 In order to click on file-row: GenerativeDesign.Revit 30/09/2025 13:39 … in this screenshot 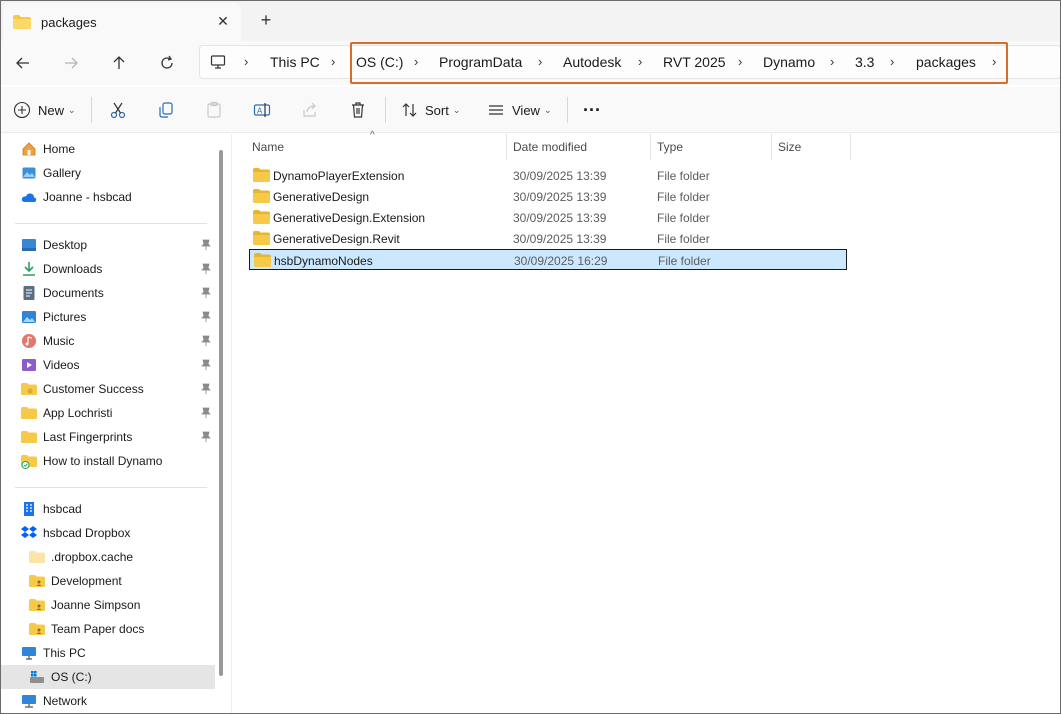, I will do `click(548, 238)`.